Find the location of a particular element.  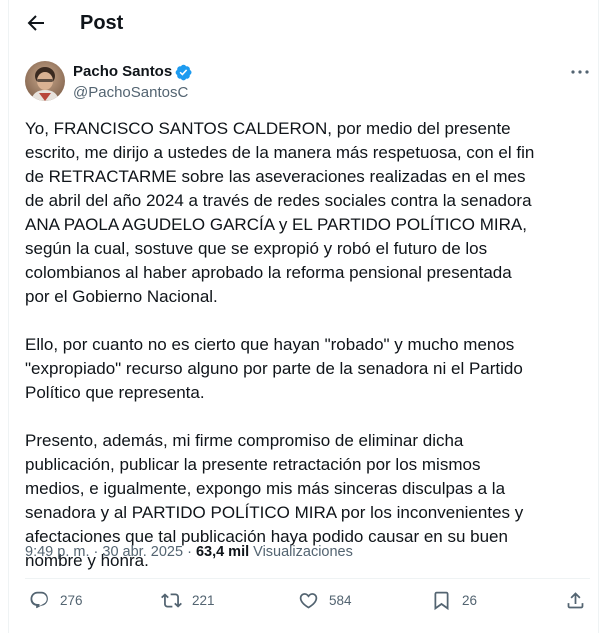

author-name: Pacho Santos is located at coordinates (122, 72).